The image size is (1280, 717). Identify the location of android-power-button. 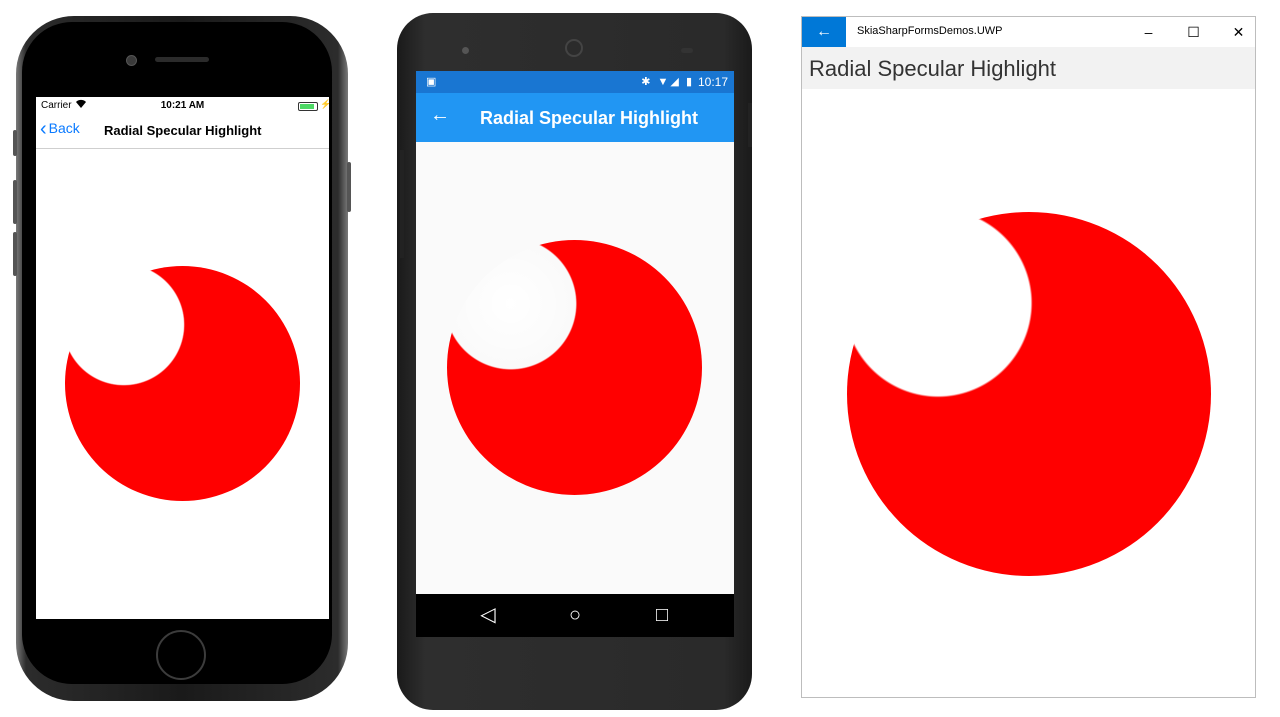
(750, 125).